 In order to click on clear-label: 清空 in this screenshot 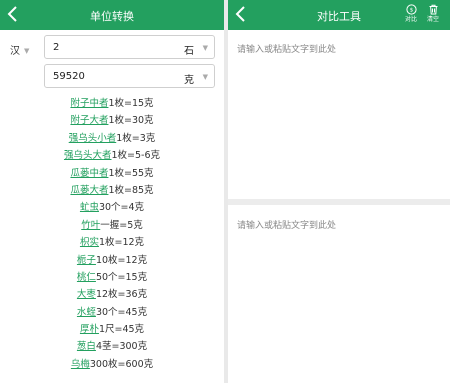, I will do `click(432, 19)`.